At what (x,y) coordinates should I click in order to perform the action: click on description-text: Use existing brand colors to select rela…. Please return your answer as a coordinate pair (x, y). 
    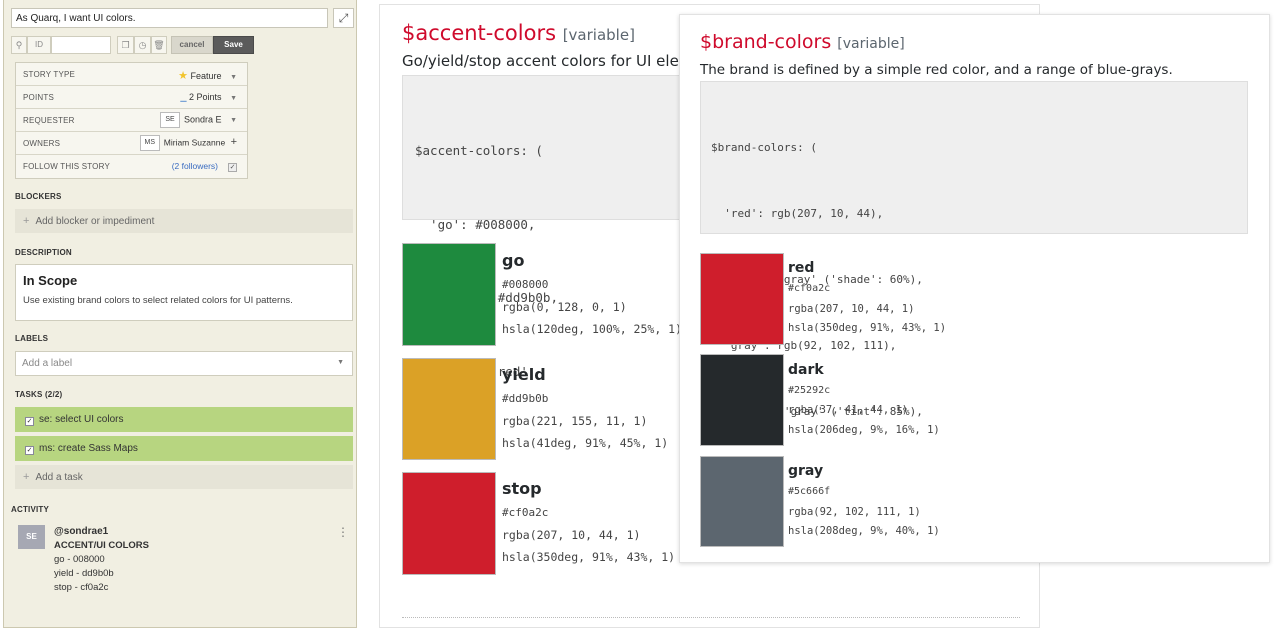
    Looking at the image, I should click on (158, 300).